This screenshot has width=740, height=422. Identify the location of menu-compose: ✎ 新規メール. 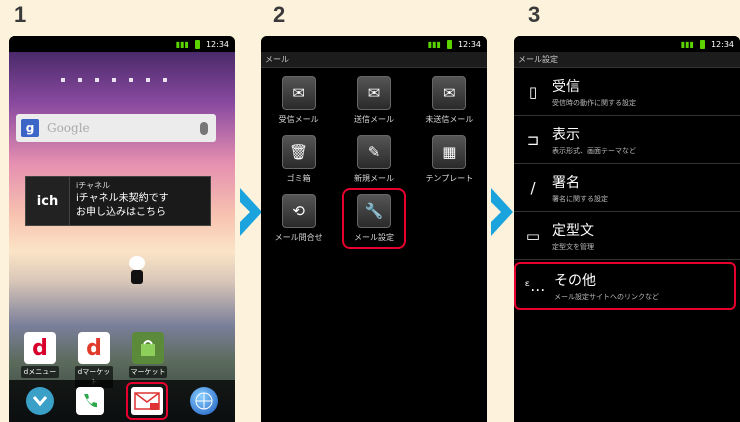
(373, 159).